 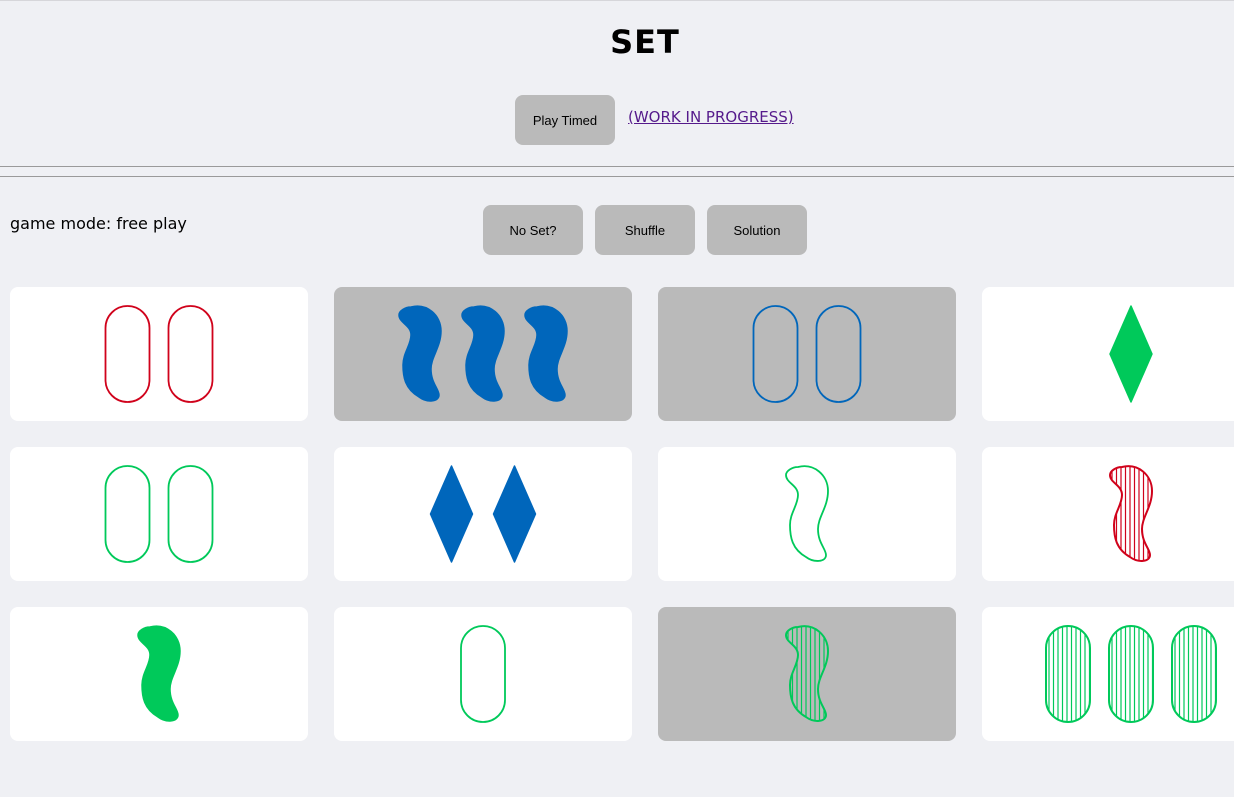 What do you see at coordinates (98, 223) in the screenshot?
I see `game-mode-label: game mode: free play` at bounding box center [98, 223].